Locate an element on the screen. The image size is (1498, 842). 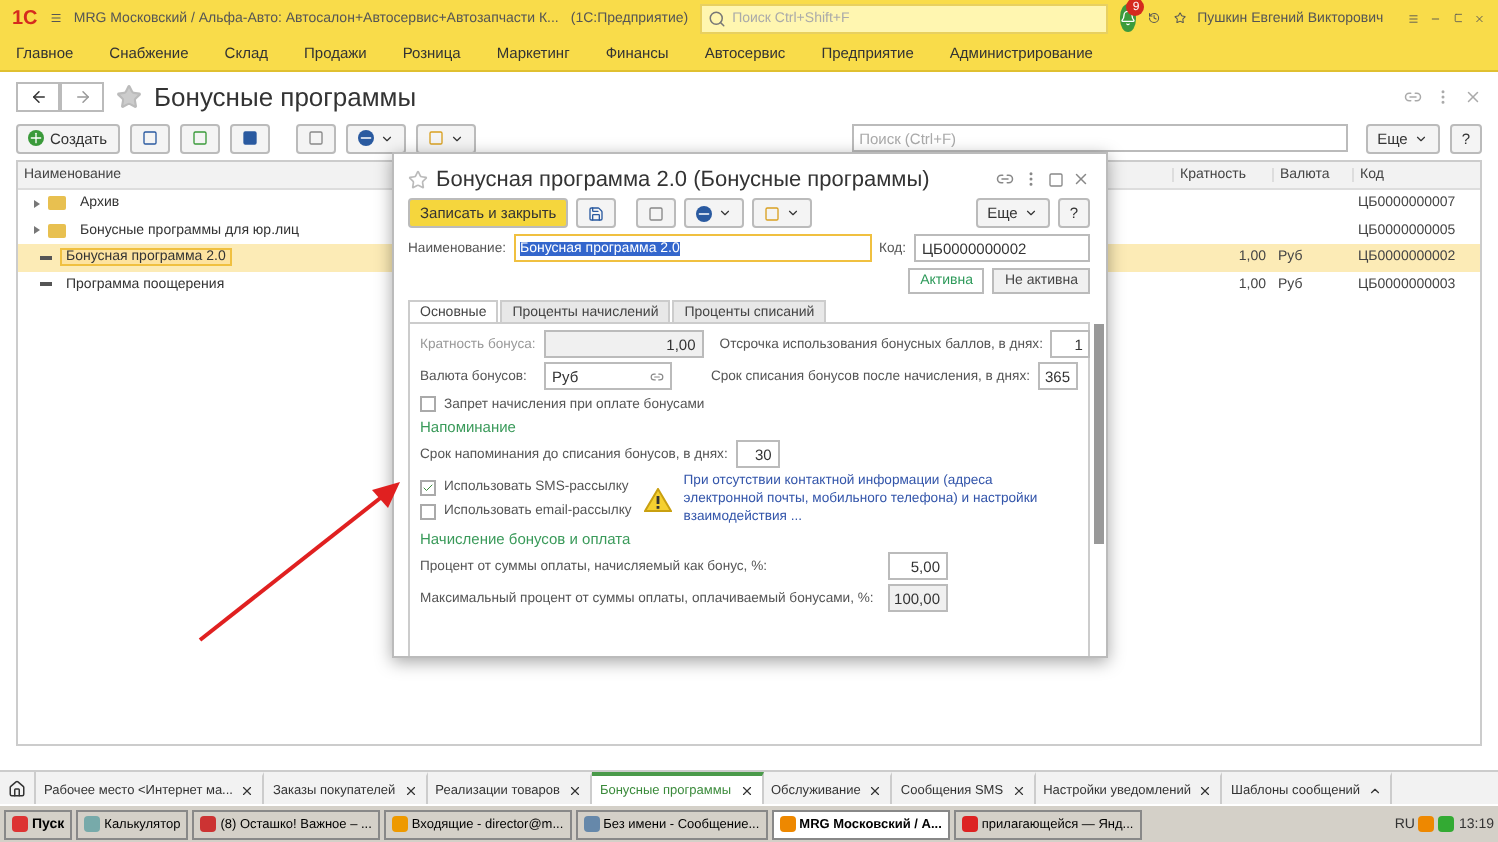
dialog-title: Бонусная программа 2.0 (Бонусные программы) is located at coordinates (683, 179).